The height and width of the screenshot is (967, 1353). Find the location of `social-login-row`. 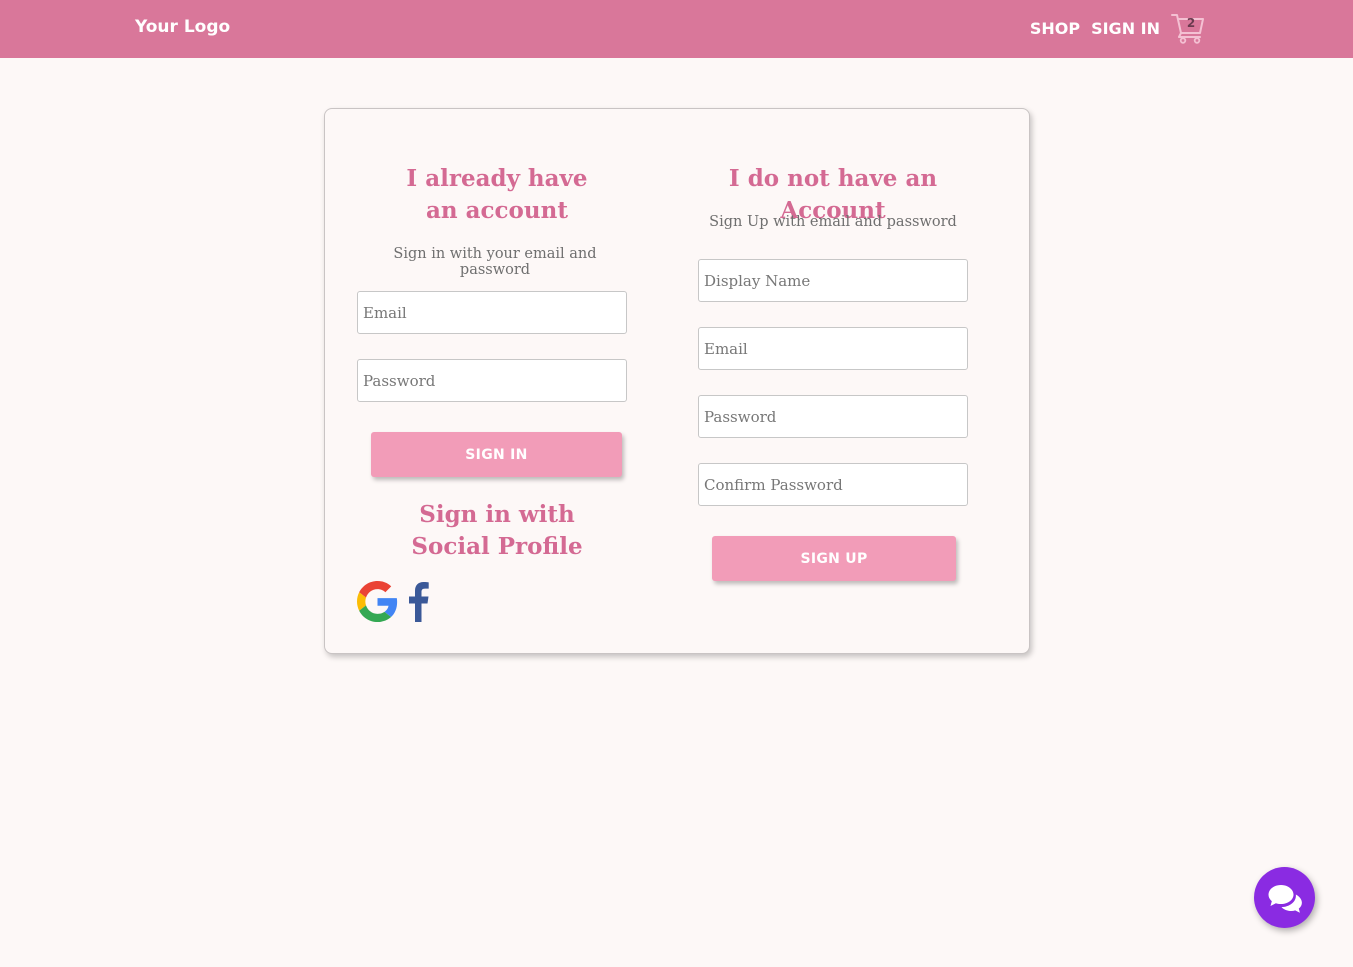

social-login-row is located at coordinates (393, 603).